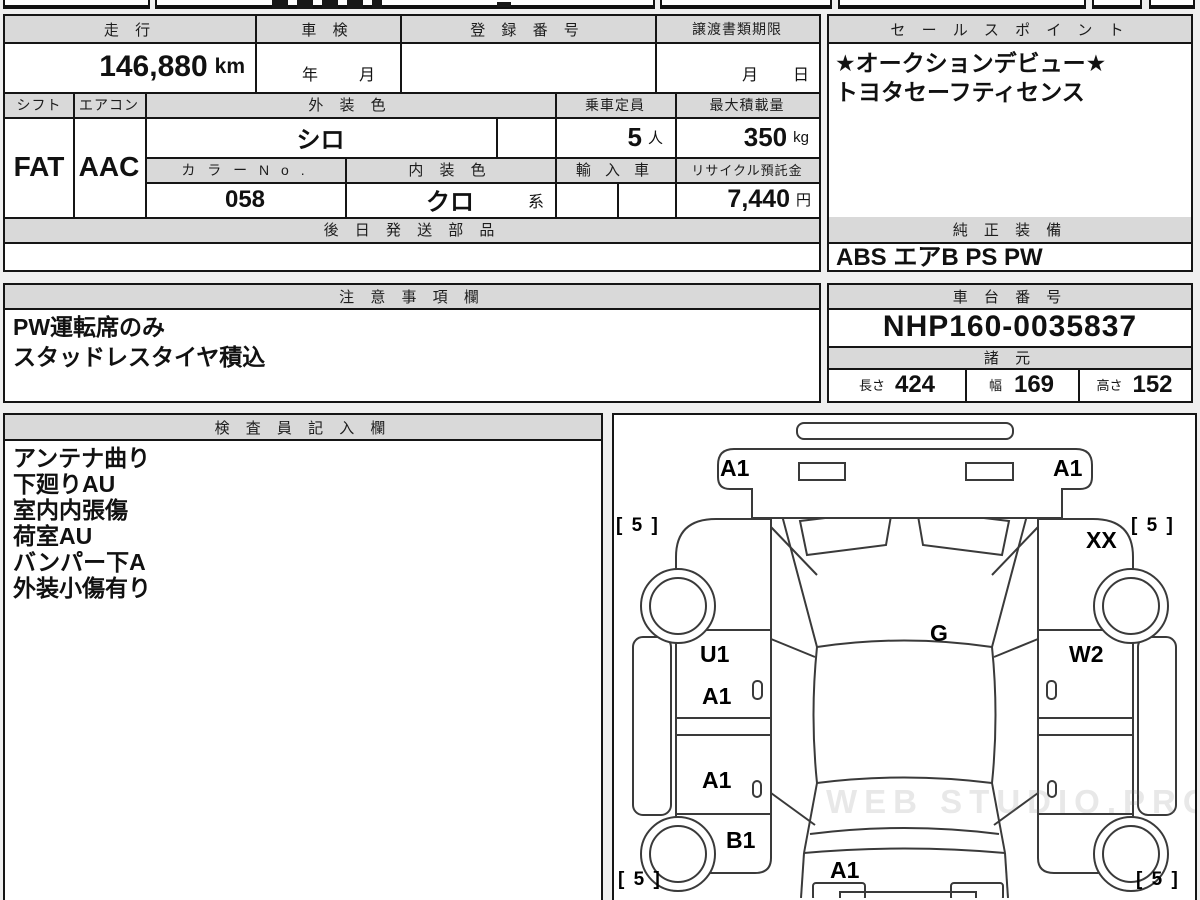  Describe the element at coordinates (905, 470) in the screenshot. I see `car-front-bumper` at that location.